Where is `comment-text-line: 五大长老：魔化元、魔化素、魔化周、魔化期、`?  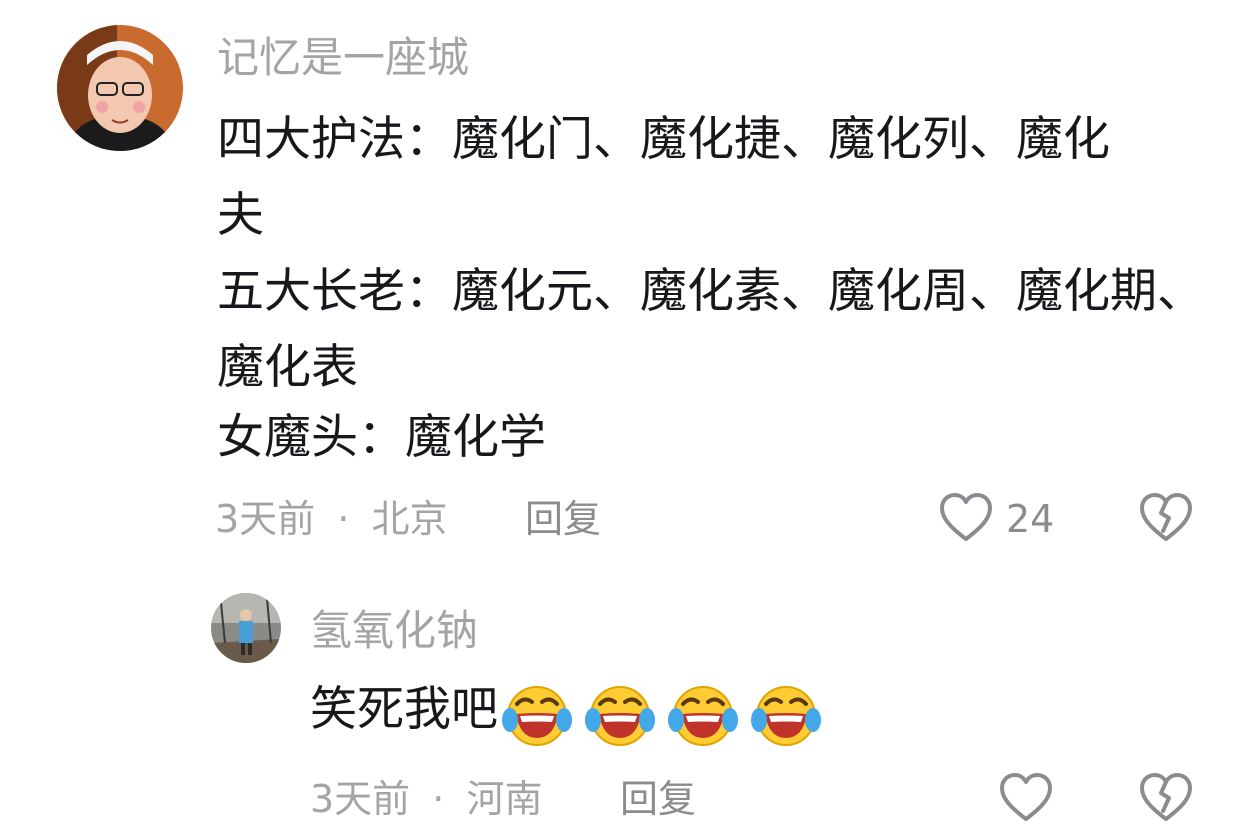 comment-text-line: 五大长老：魔化元、魔化素、魔化周、魔化期、 is located at coordinates (710, 291).